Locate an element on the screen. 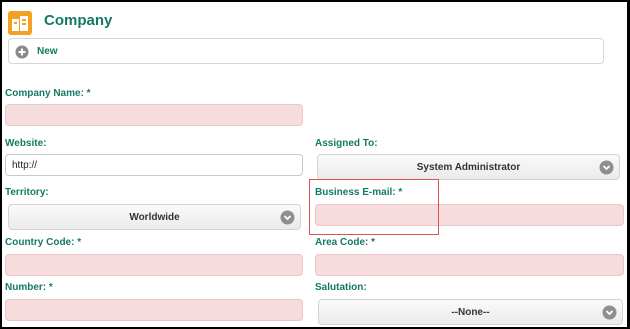 The height and width of the screenshot is (329, 630). salutation-select: --None-- is located at coordinates (470, 312).